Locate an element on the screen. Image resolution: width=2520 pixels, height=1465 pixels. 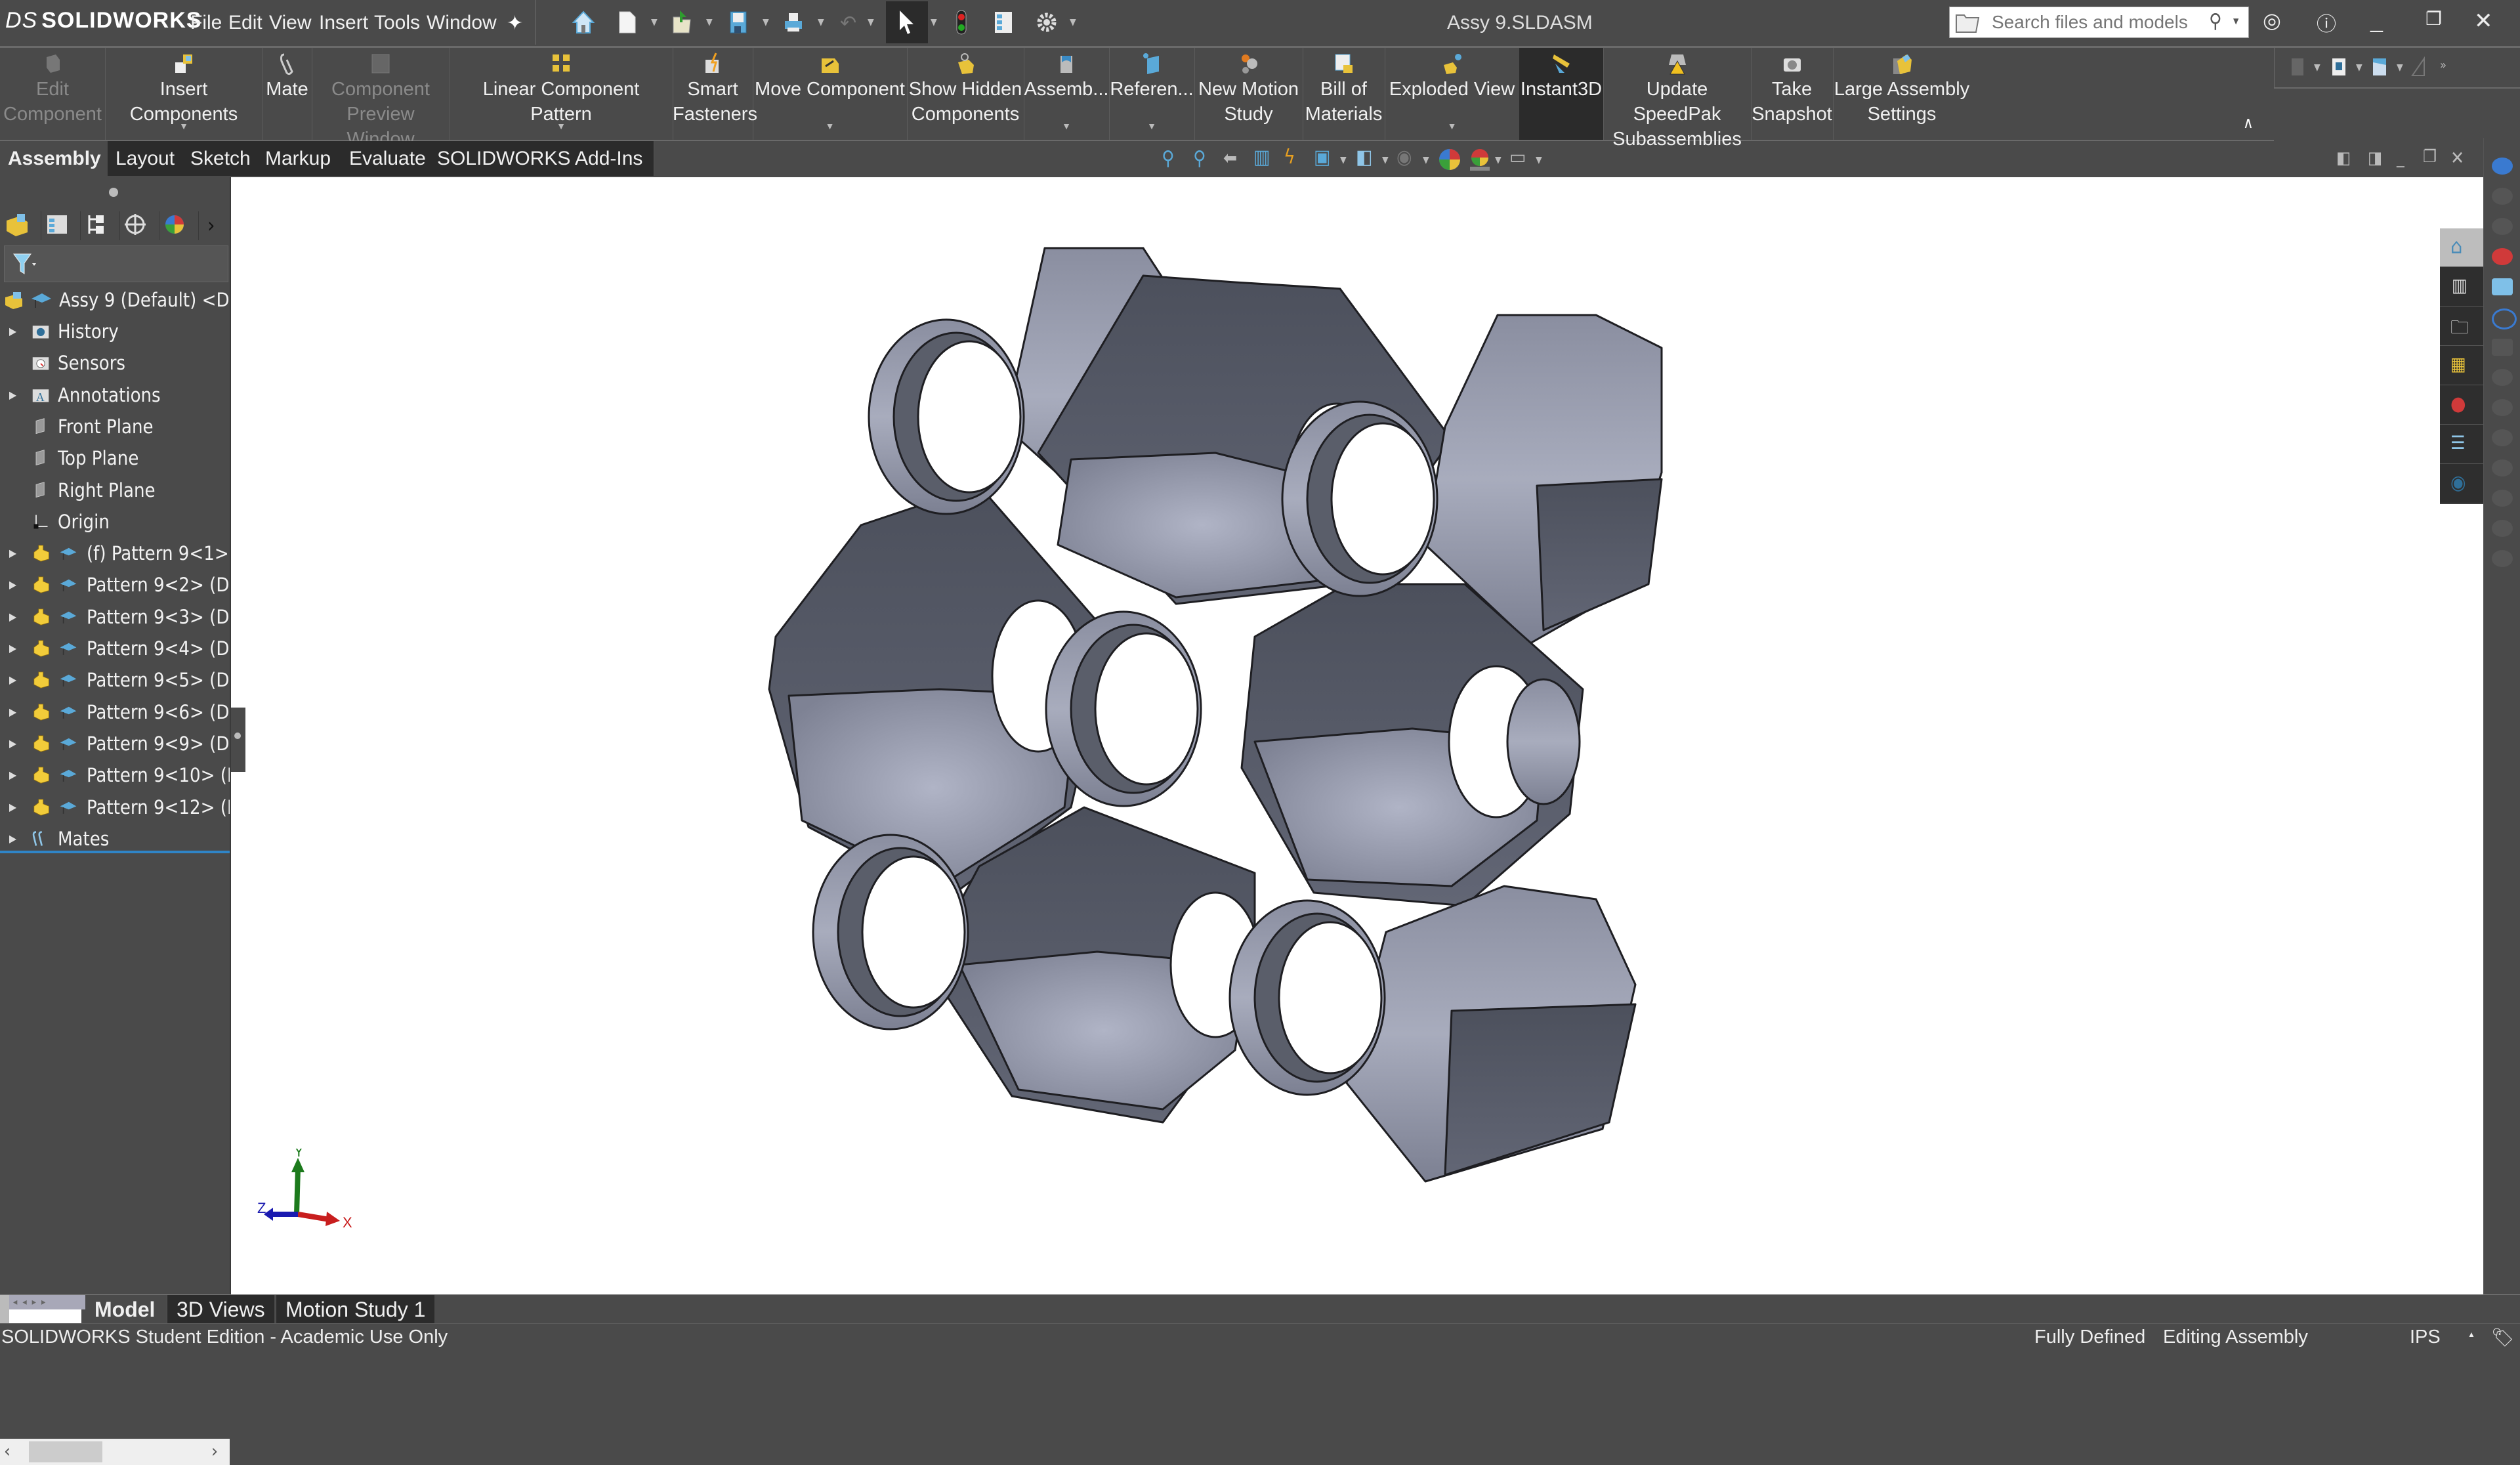
viewport-tile-right-icon: ◨ is located at coordinates (2375, 158).